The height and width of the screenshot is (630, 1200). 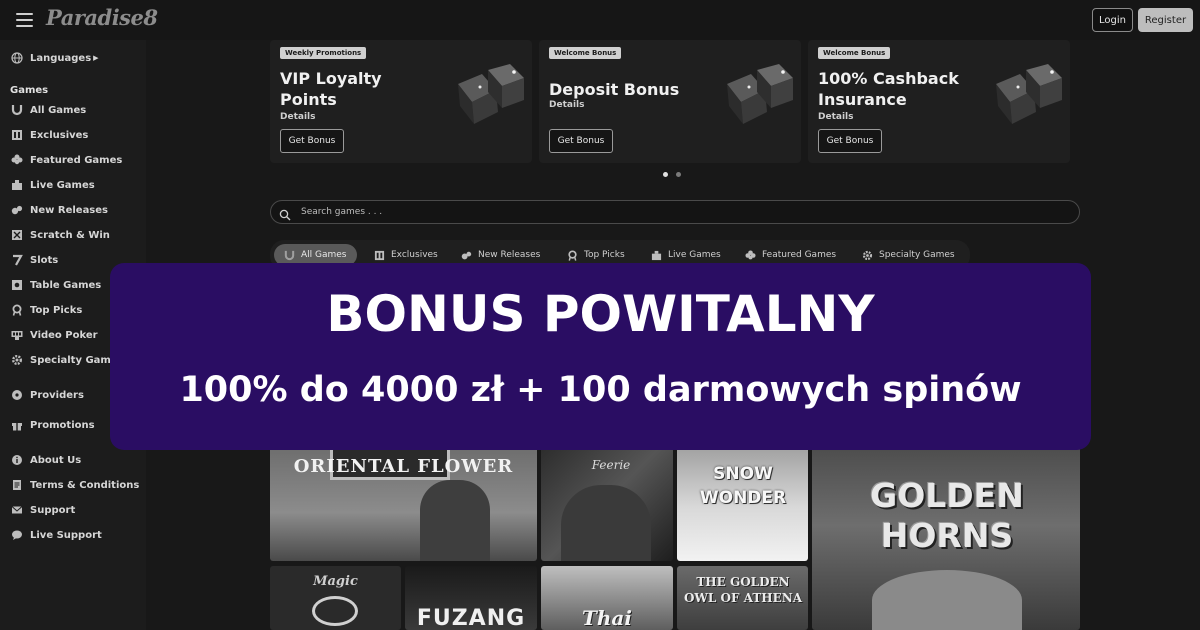 I want to click on sidebar-item-table-games: Table Games, so click(x=55, y=285).